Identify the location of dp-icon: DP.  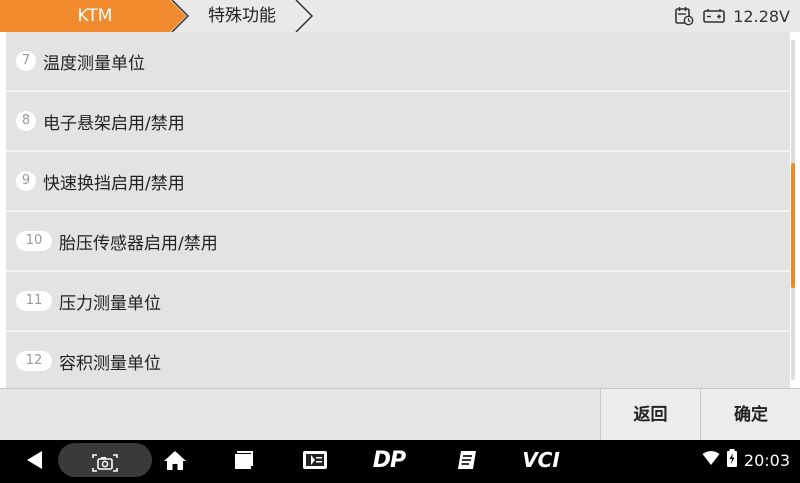
(389, 460).